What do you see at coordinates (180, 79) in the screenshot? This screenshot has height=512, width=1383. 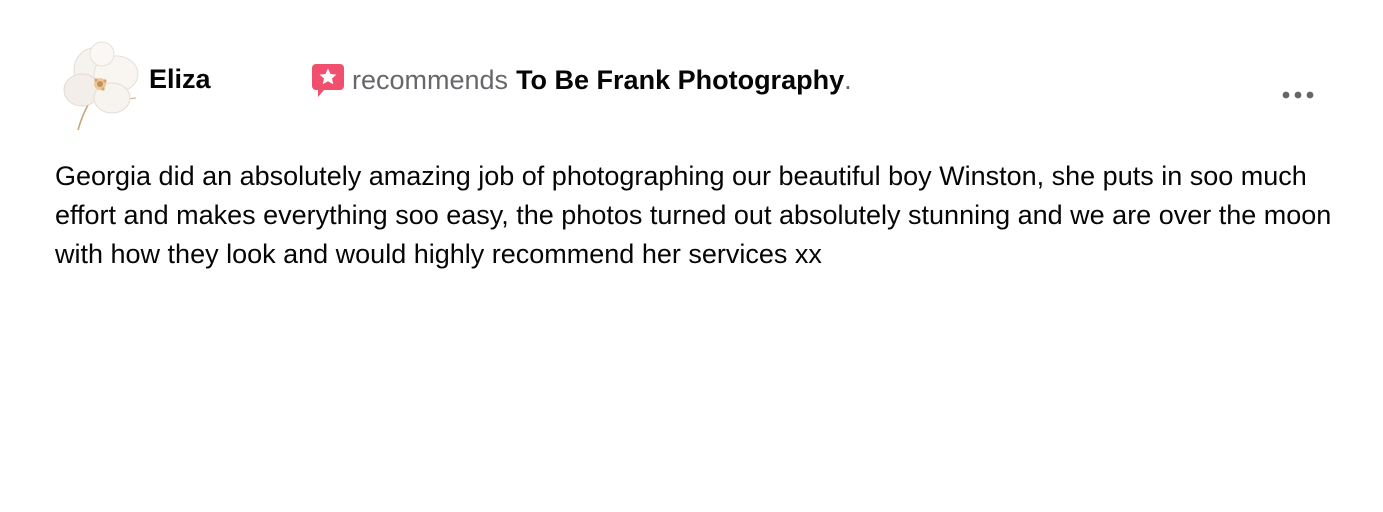 I see `author-name: Eliza` at bounding box center [180, 79].